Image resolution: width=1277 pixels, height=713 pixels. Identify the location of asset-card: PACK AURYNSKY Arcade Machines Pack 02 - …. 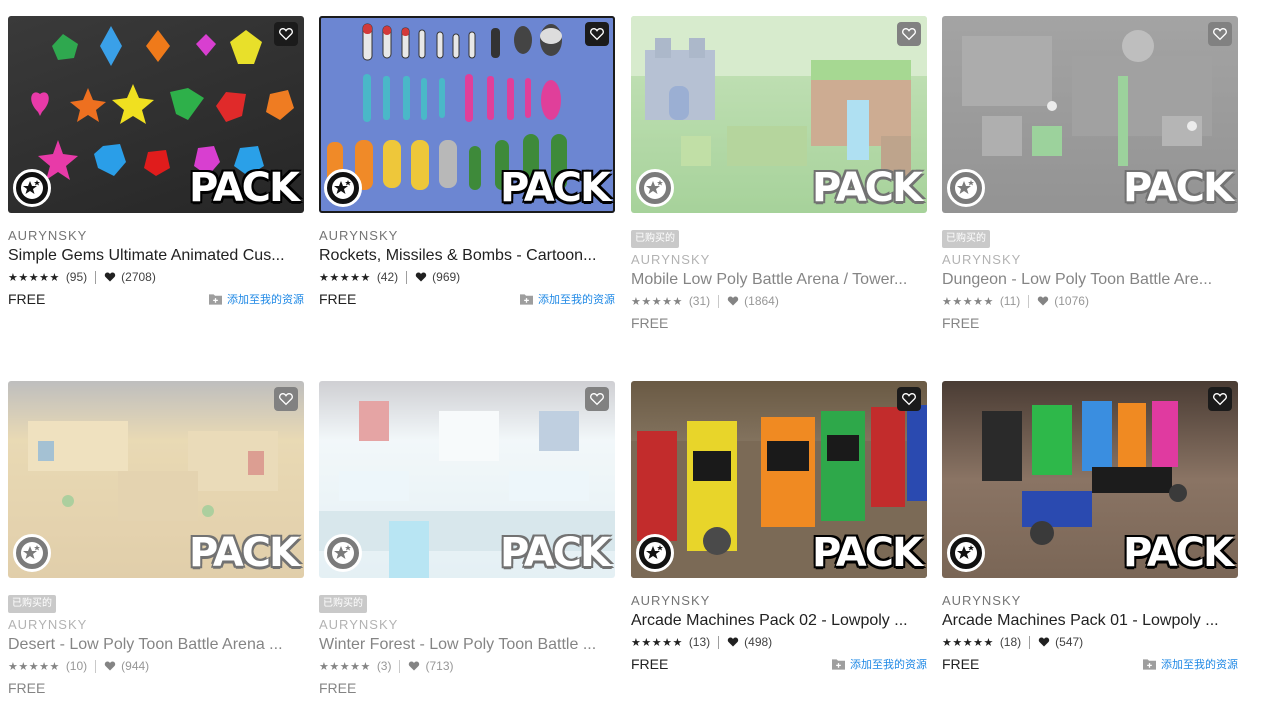
(779, 526).